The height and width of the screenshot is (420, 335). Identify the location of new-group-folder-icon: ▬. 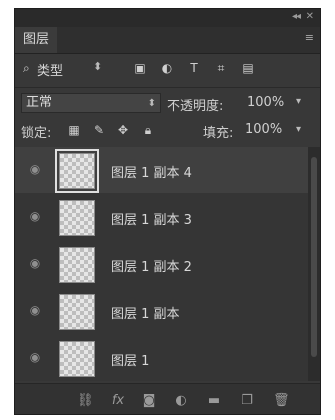
(214, 401).